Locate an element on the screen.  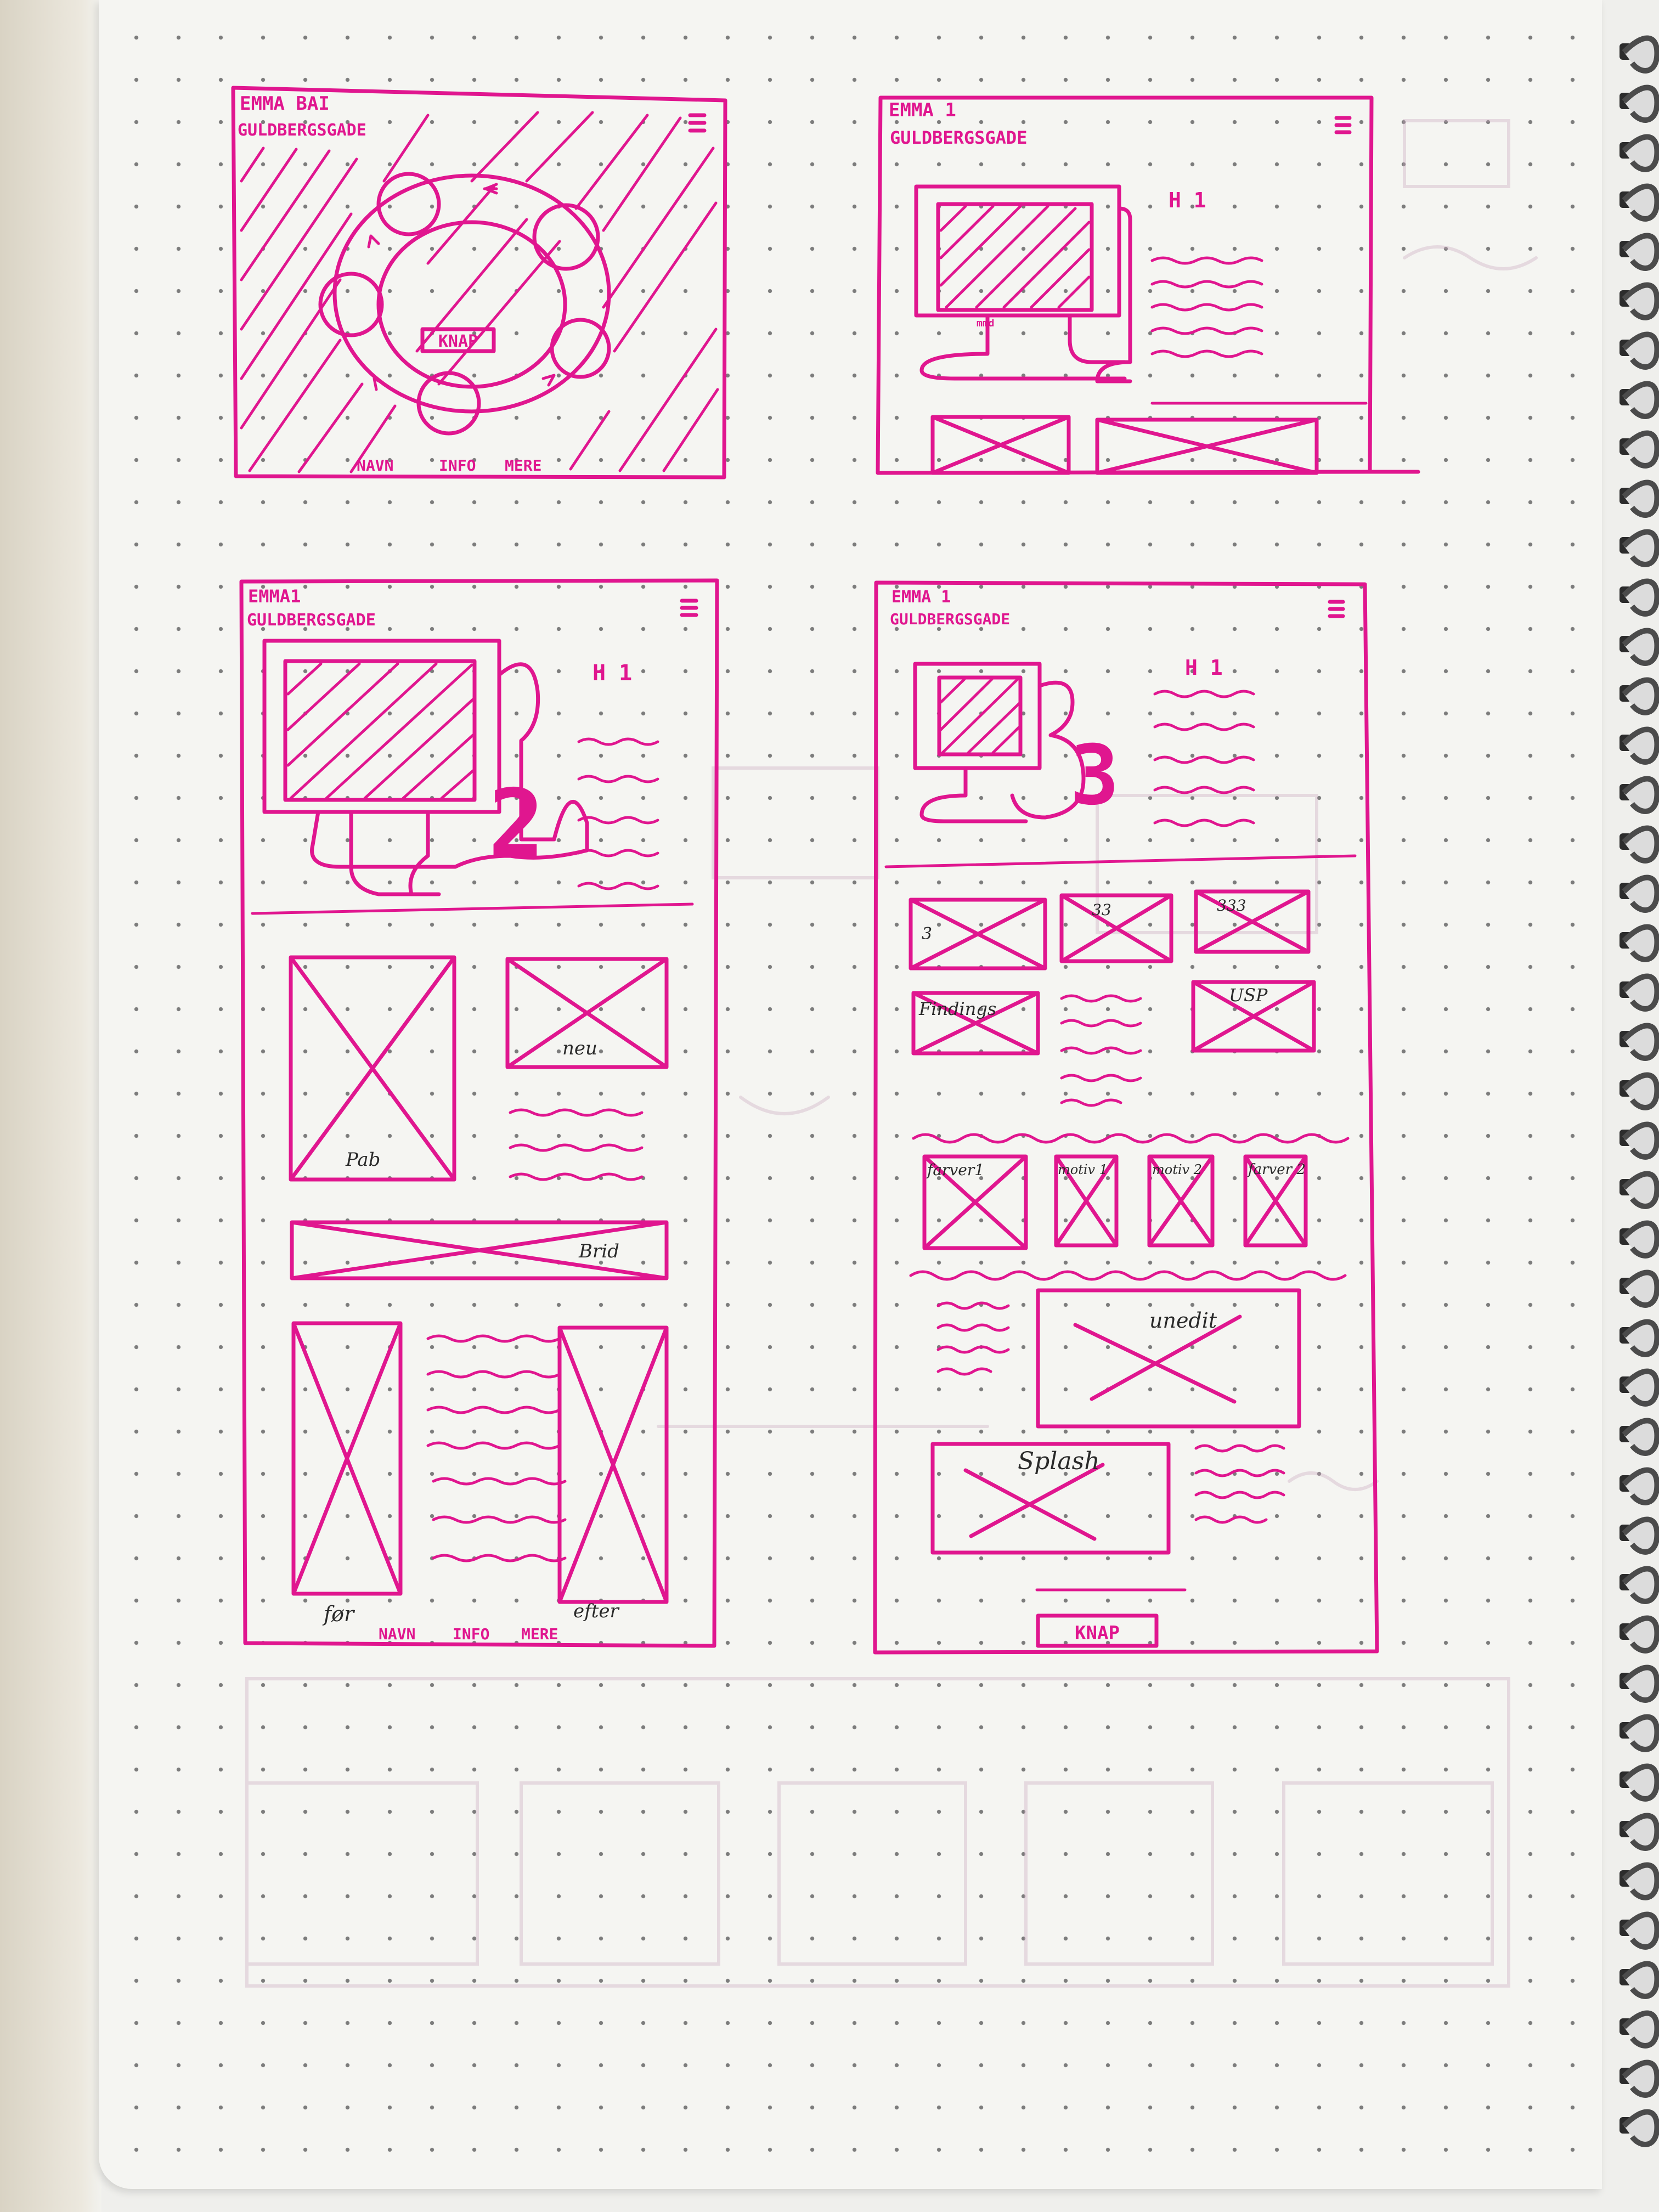
after-image is located at coordinates (613, 1465).